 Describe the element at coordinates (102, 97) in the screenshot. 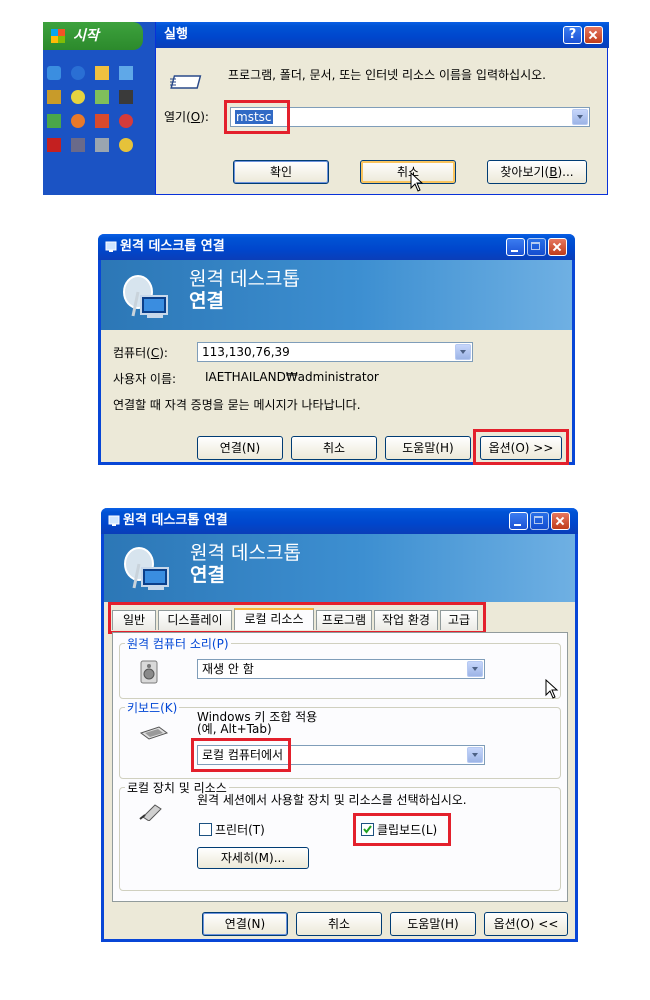

I see `tool-icon` at that location.